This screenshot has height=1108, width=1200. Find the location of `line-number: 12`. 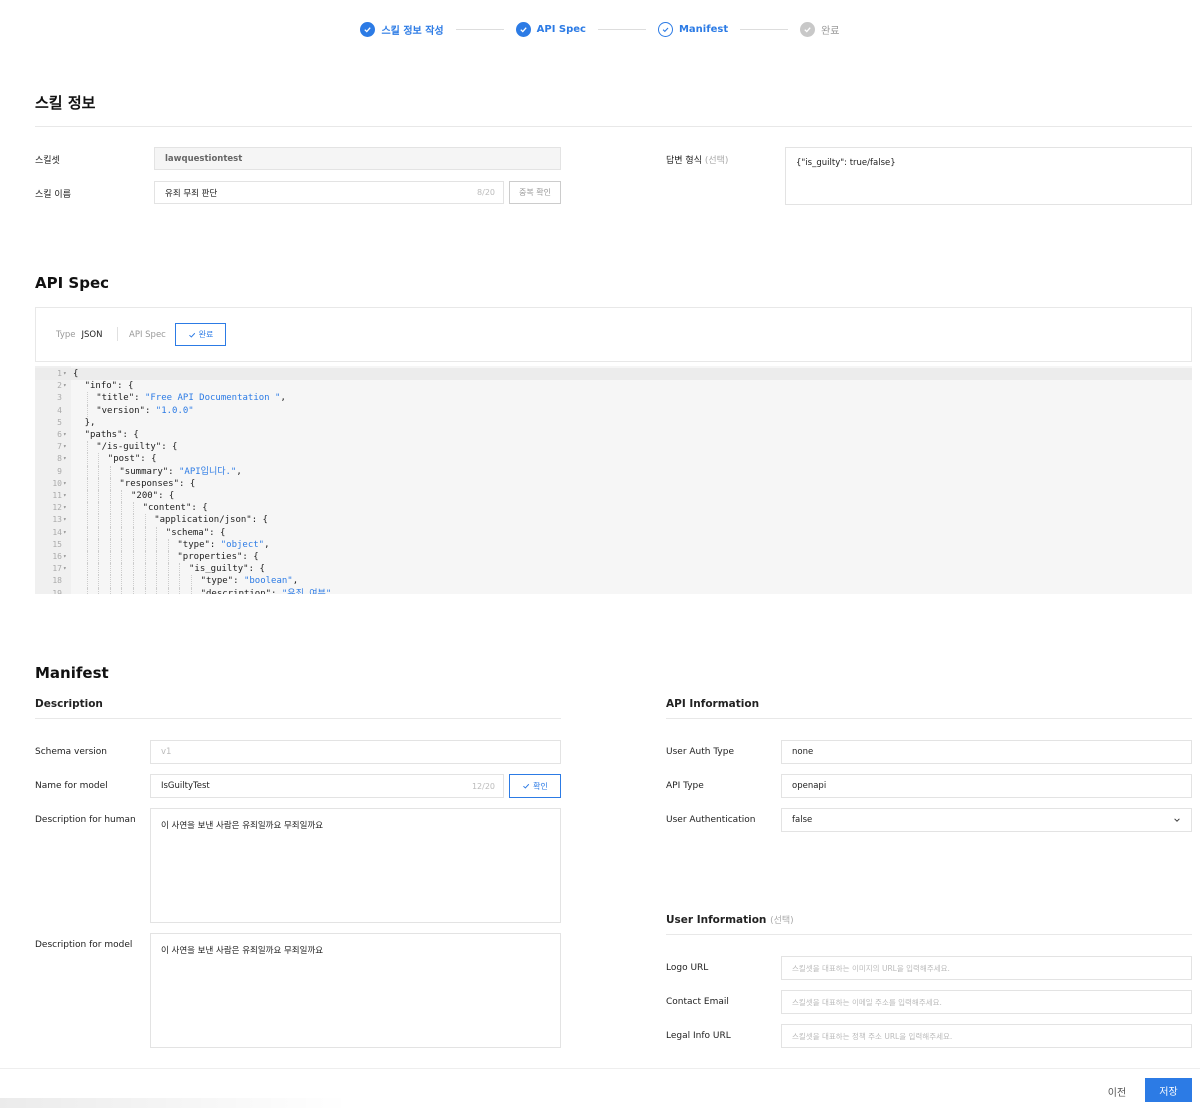

line-number: 12 is located at coordinates (57, 508).